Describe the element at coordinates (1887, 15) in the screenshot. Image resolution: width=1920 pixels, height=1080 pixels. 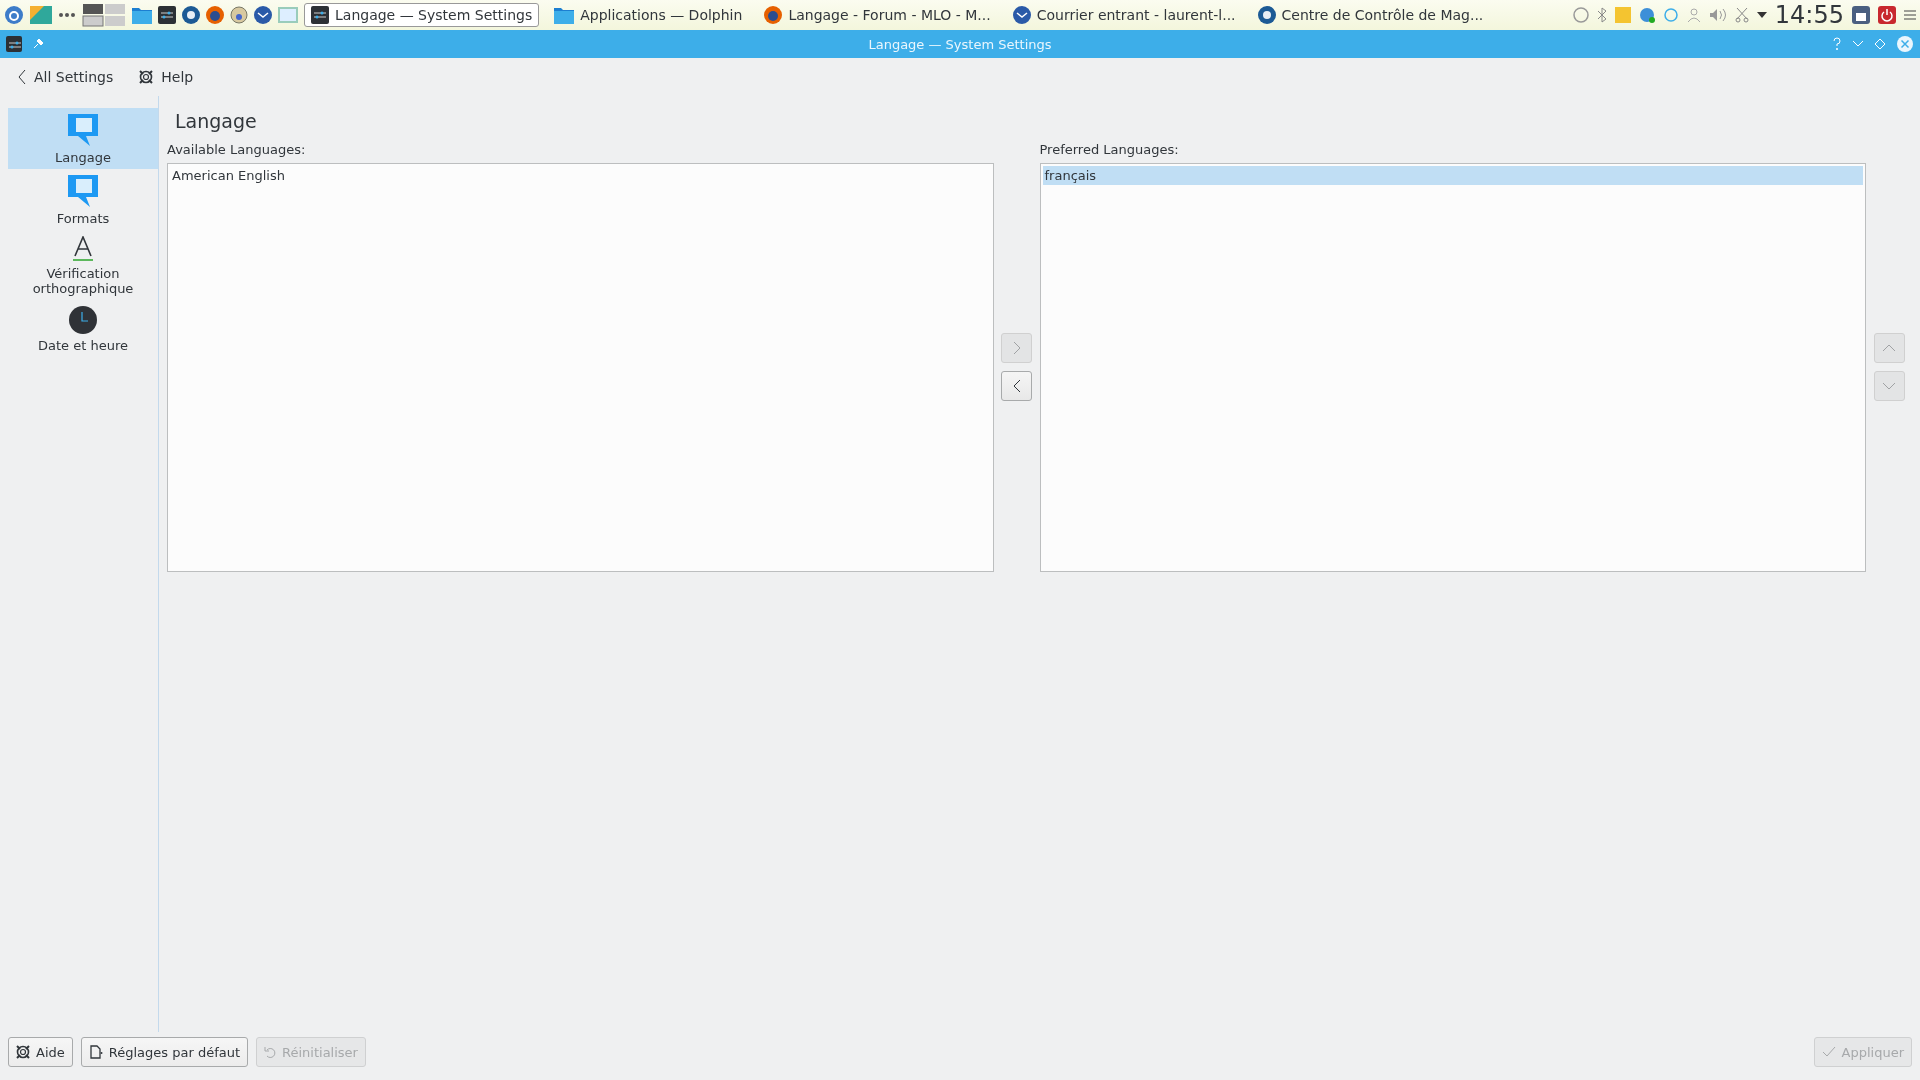
I see `power-icon` at that location.